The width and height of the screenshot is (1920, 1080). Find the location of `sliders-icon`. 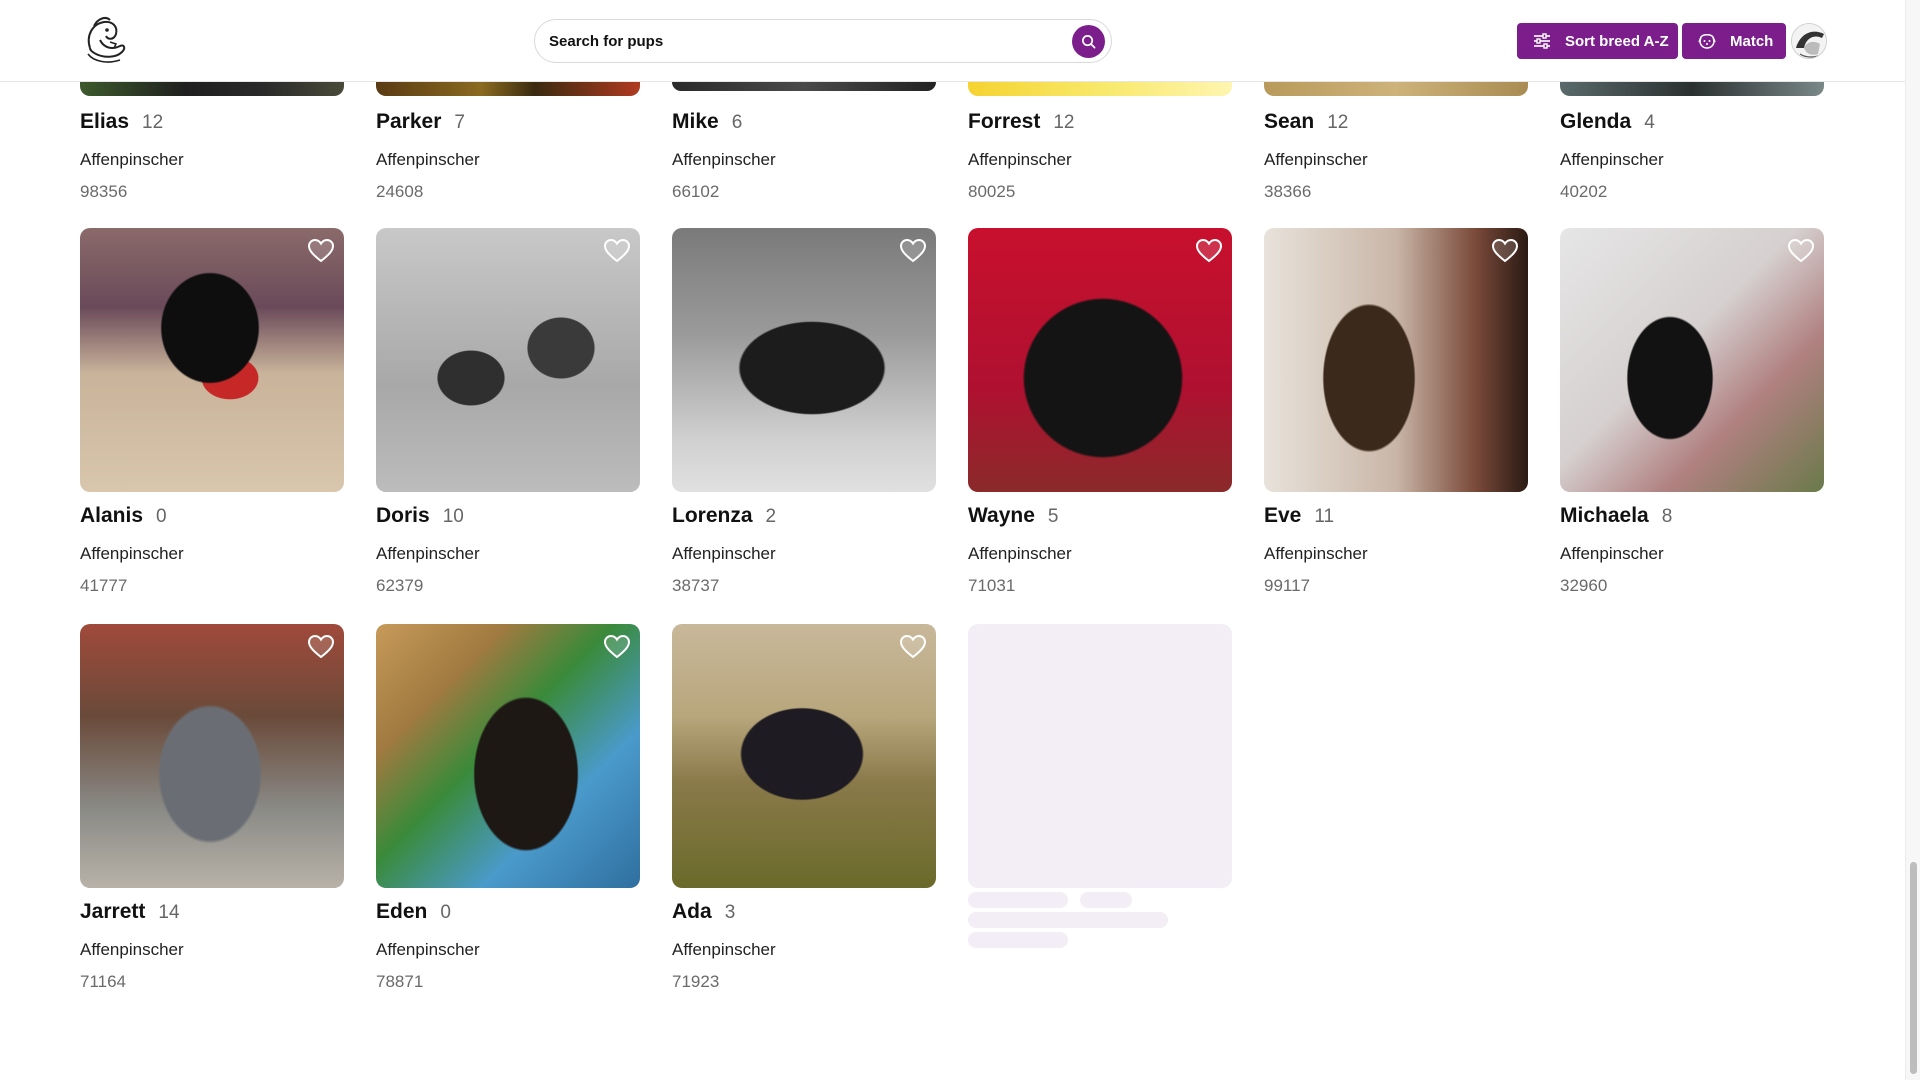

sliders-icon is located at coordinates (1542, 41).